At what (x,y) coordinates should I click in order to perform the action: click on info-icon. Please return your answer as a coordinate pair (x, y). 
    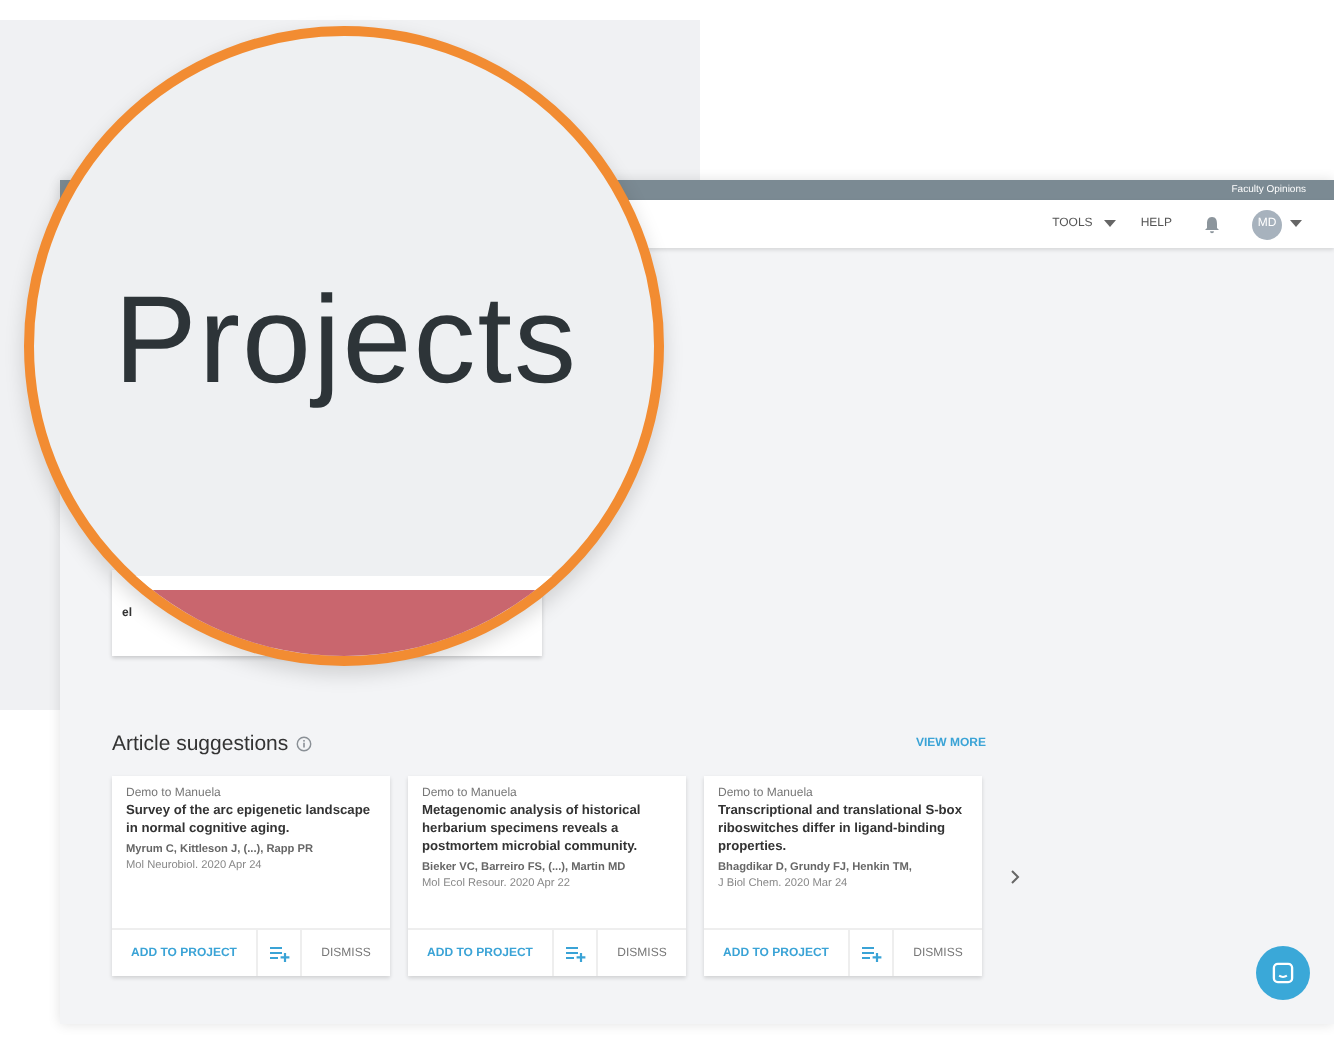
    Looking at the image, I should click on (304, 744).